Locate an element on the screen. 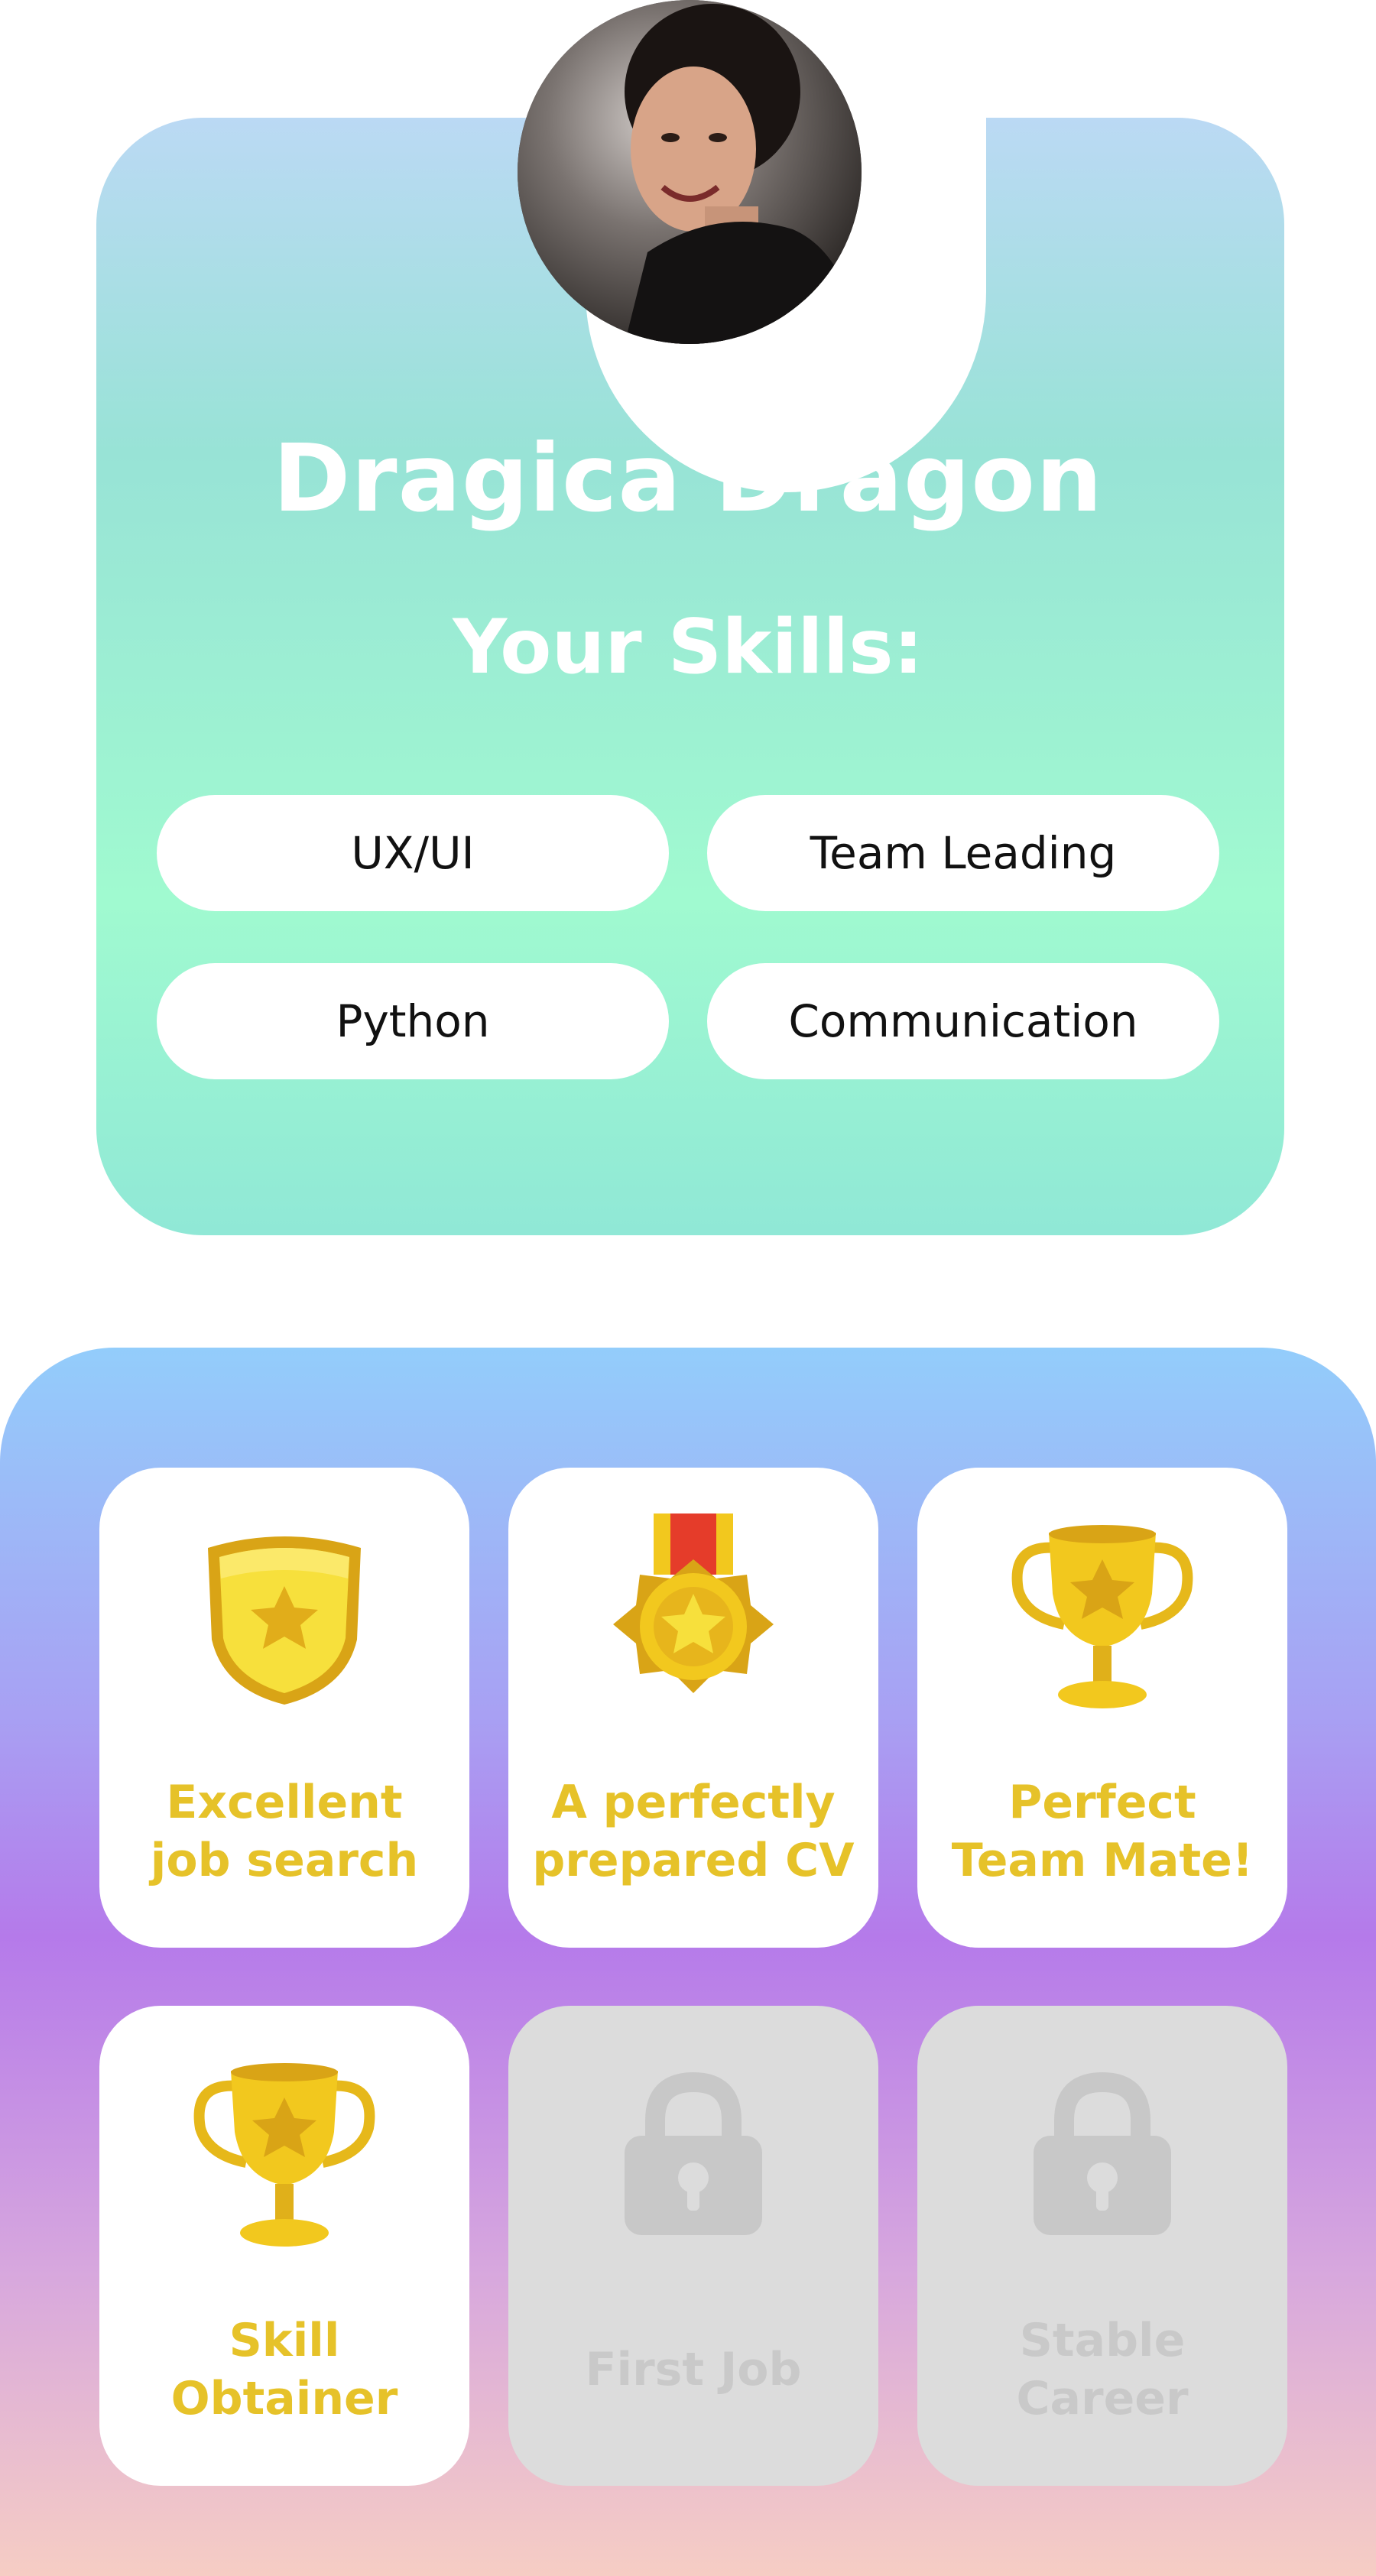  achievement-card: Skill Obtainer is located at coordinates (284, 2246).